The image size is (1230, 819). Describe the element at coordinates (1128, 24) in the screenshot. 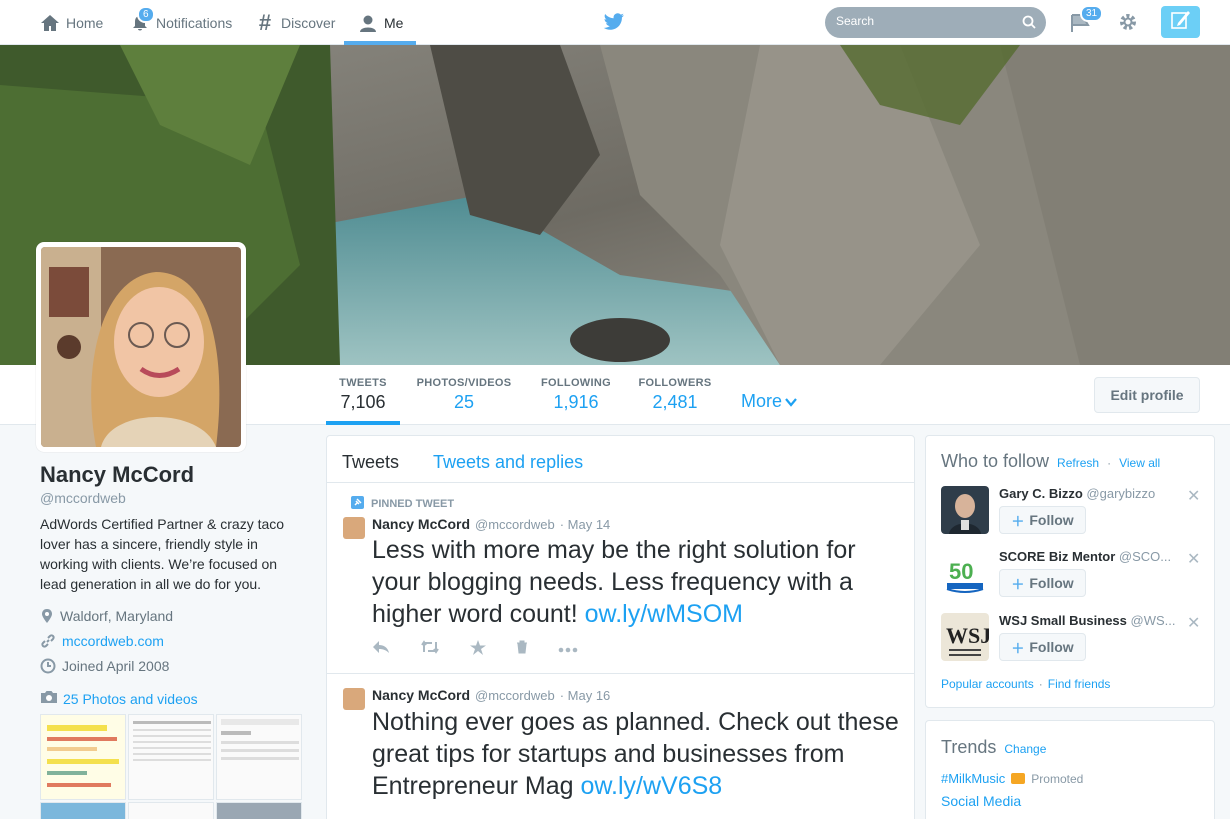

I see `gear-icon` at that location.